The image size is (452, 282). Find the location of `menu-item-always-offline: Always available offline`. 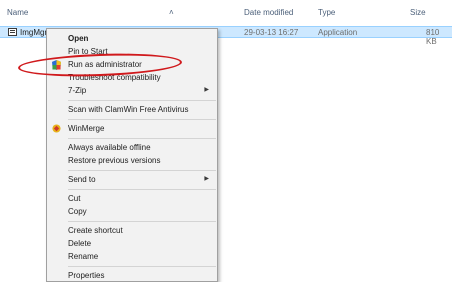

menu-item-always-offline: Always available offline is located at coordinates (132, 148).